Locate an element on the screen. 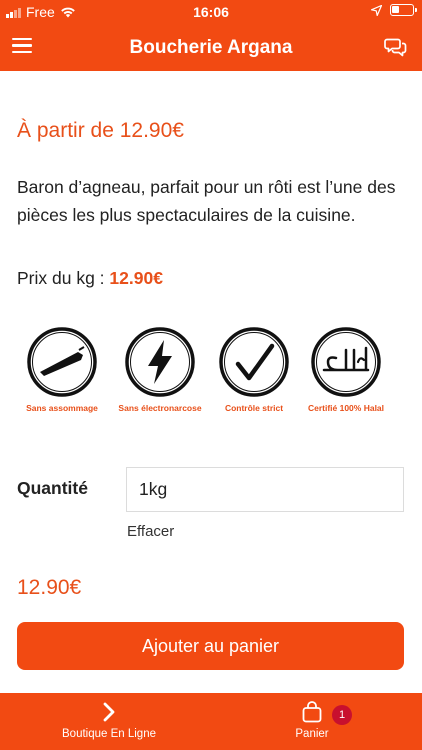 The width and height of the screenshot is (422, 750). quantity-label: Quantité is located at coordinates (52, 488).